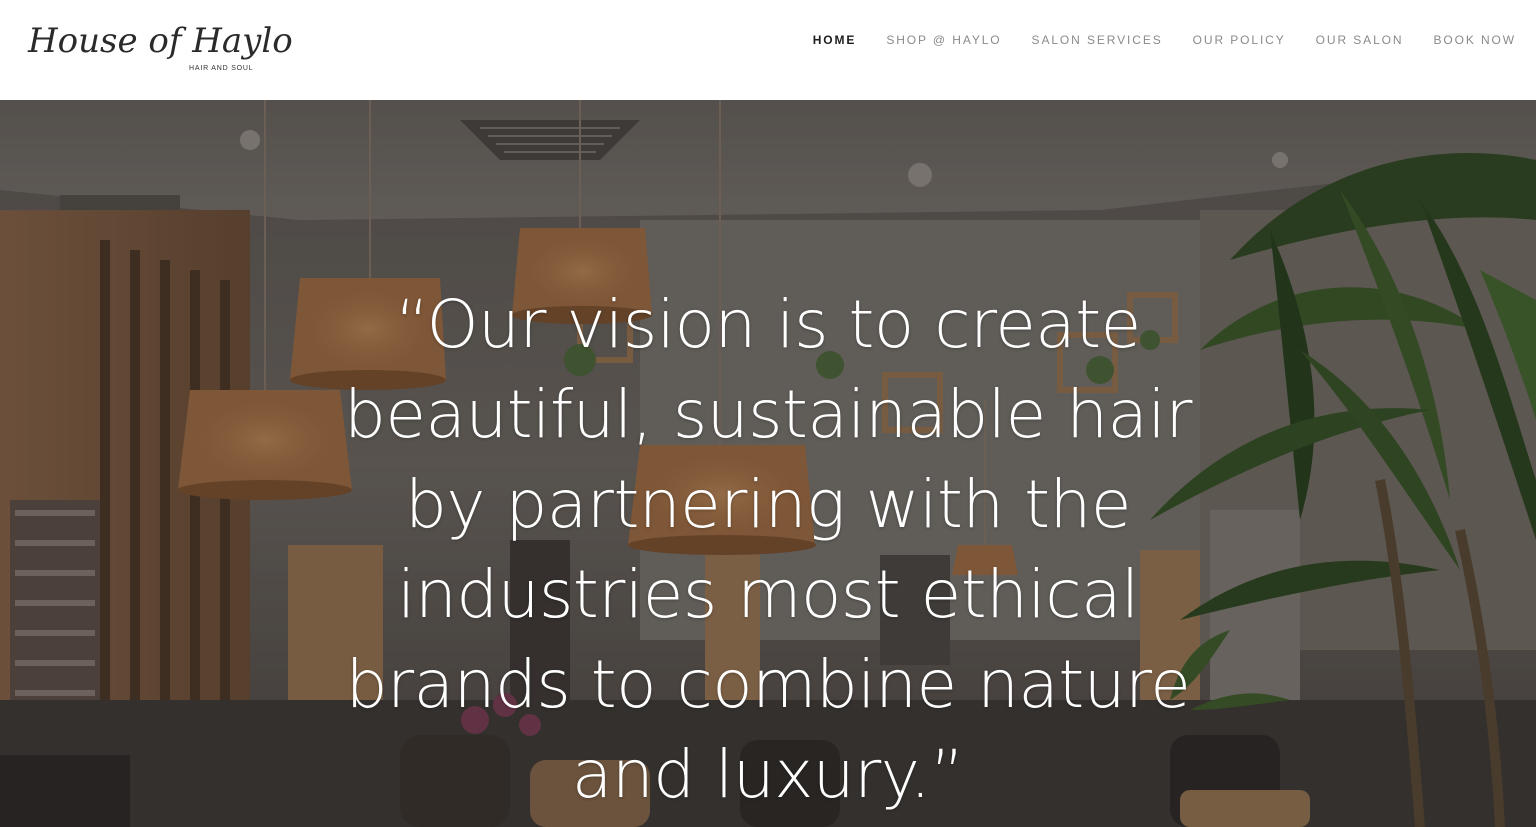 This screenshot has height=827, width=1536. What do you see at coordinates (1360, 40) in the screenshot?
I see `nav-item-our-salon: OUR SALON` at bounding box center [1360, 40].